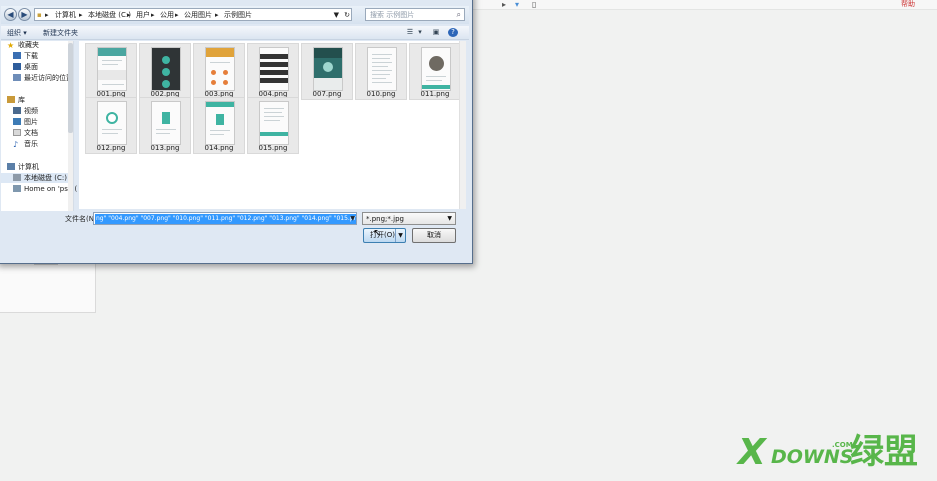 The height and width of the screenshot is (481, 937). I want to click on file-name: 013.png, so click(165, 148).